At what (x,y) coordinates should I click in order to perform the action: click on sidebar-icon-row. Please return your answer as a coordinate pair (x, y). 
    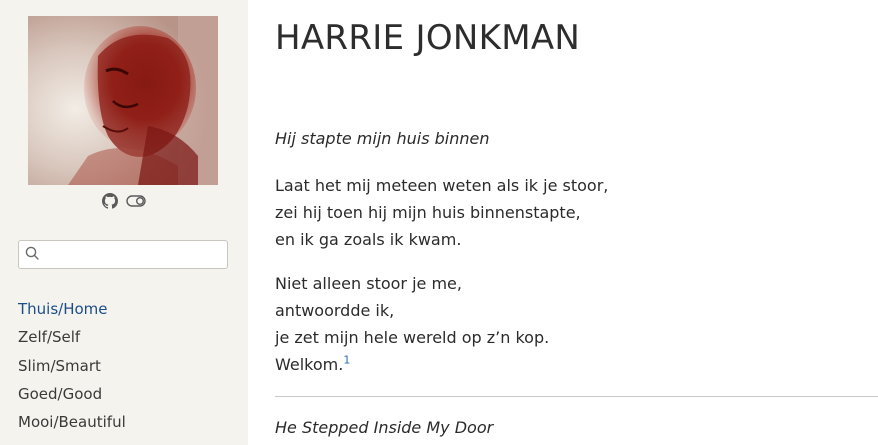
    Looking at the image, I should click on (124, 201).